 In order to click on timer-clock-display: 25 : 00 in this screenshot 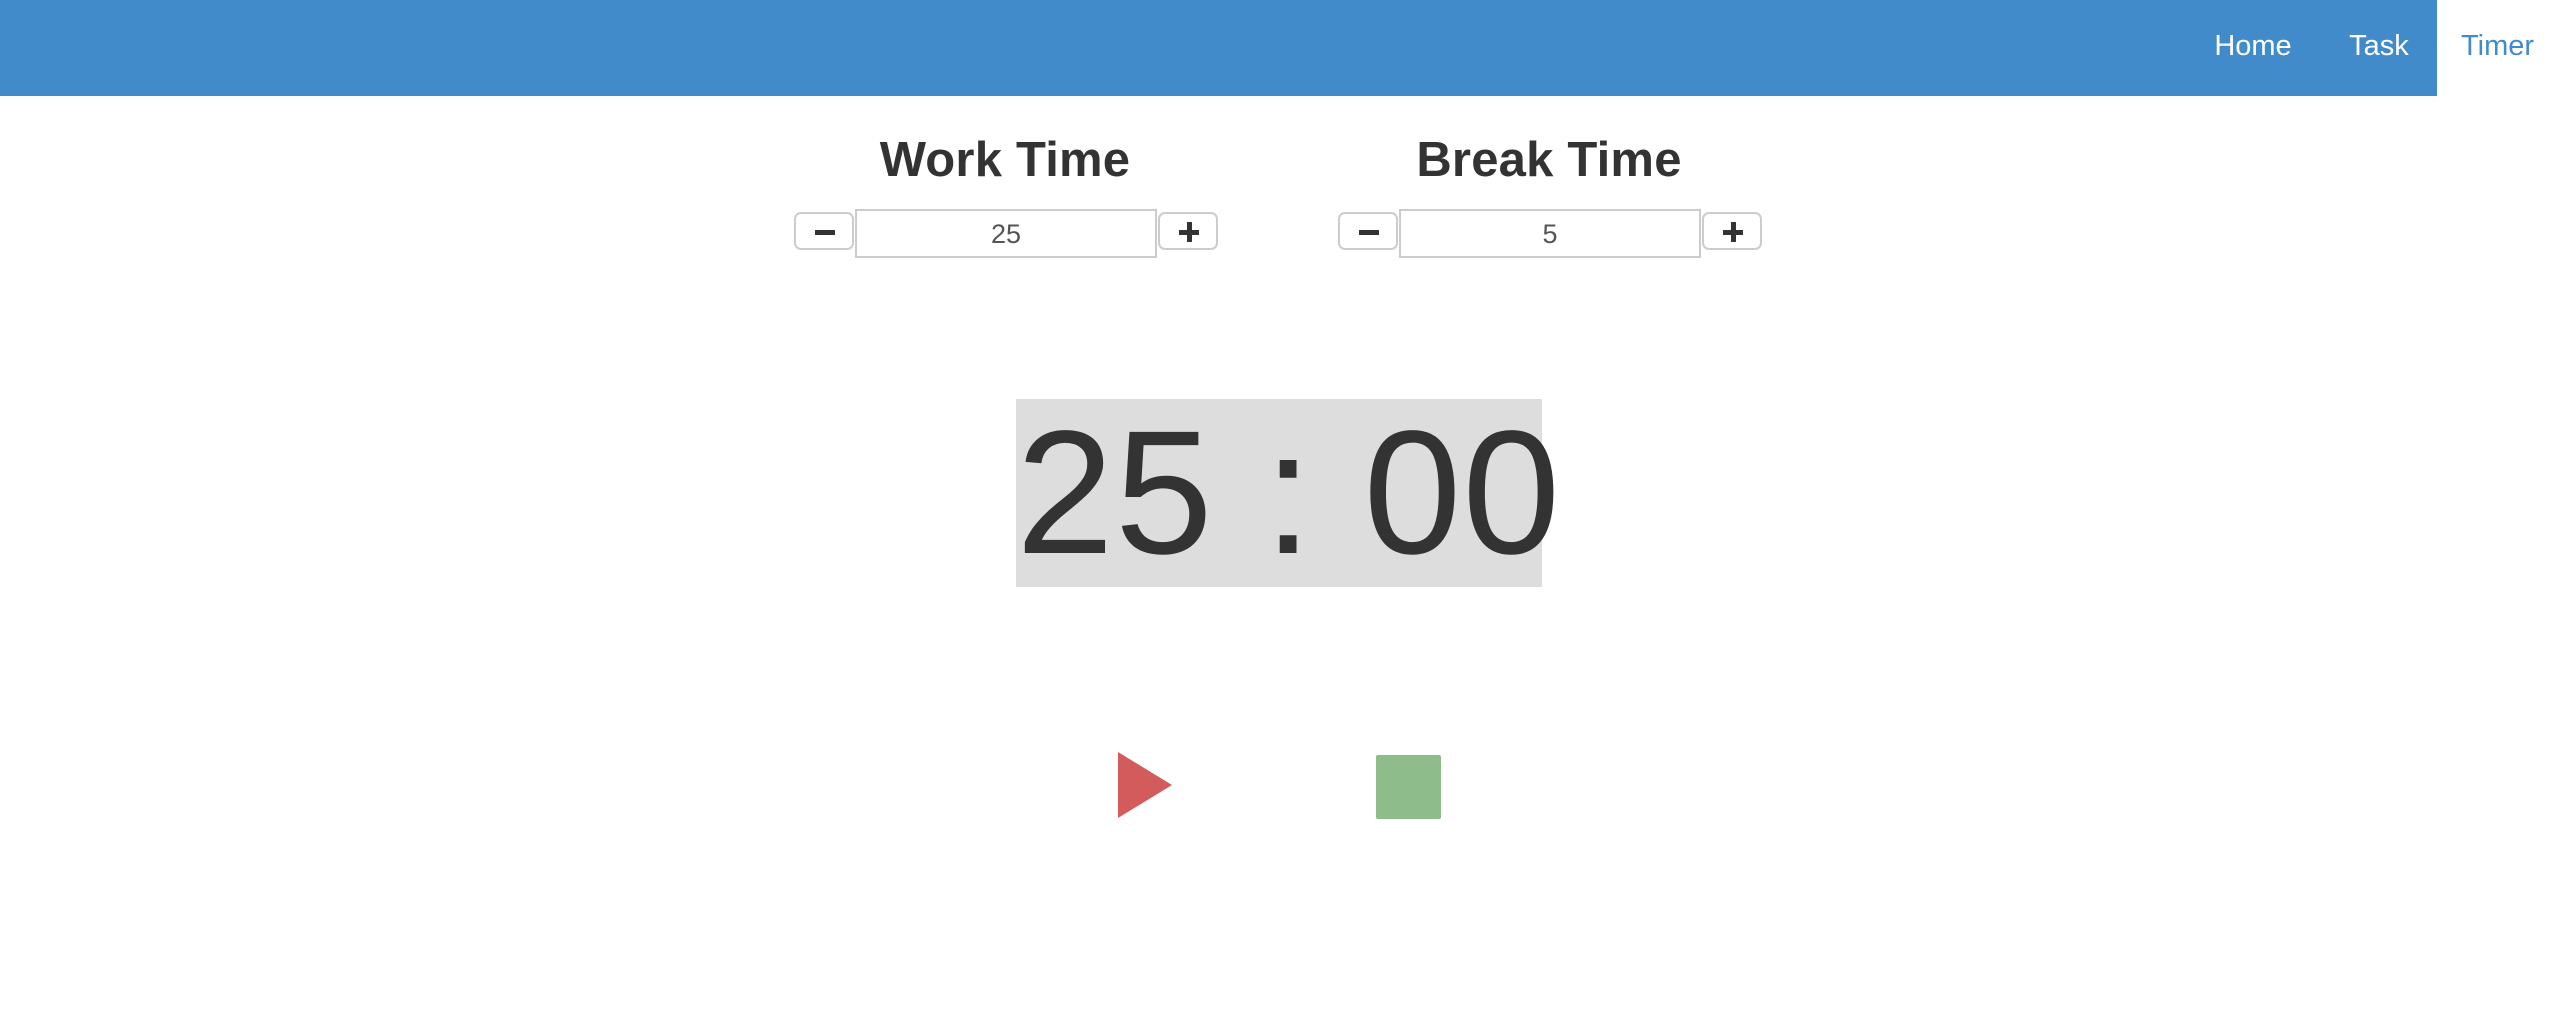, I will do `click(1289, 493)`.